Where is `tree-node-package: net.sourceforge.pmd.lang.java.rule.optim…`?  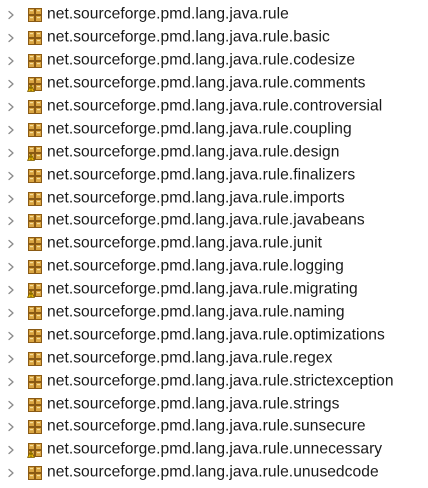 tree-node-package: net.sourceforge.pmd.lang.java.rule.optim… is located at coordinates (214, 335).